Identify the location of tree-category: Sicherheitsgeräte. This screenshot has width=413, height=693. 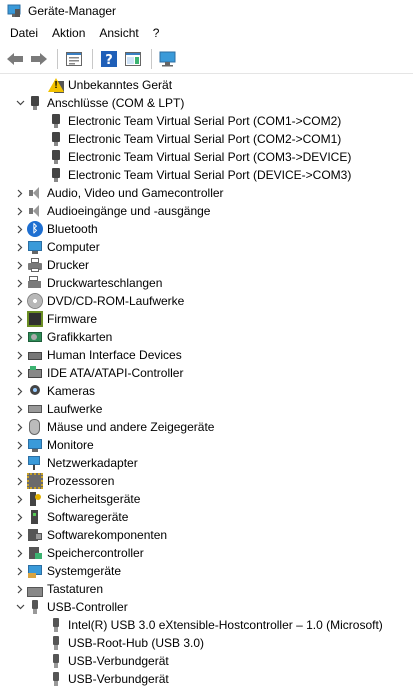
(206, 499).